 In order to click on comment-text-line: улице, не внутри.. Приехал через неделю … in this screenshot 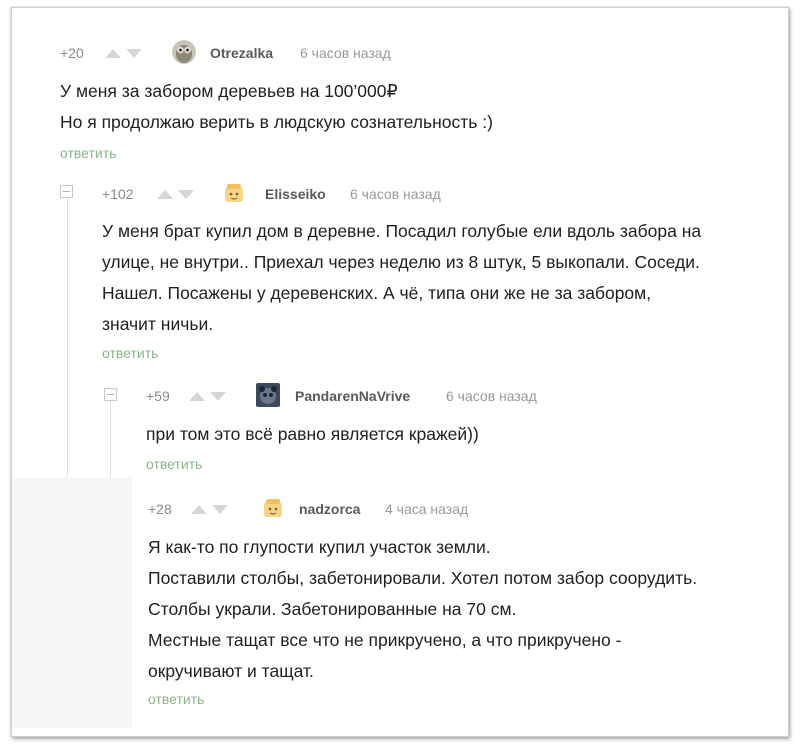, I will do `click(401, 262)`.